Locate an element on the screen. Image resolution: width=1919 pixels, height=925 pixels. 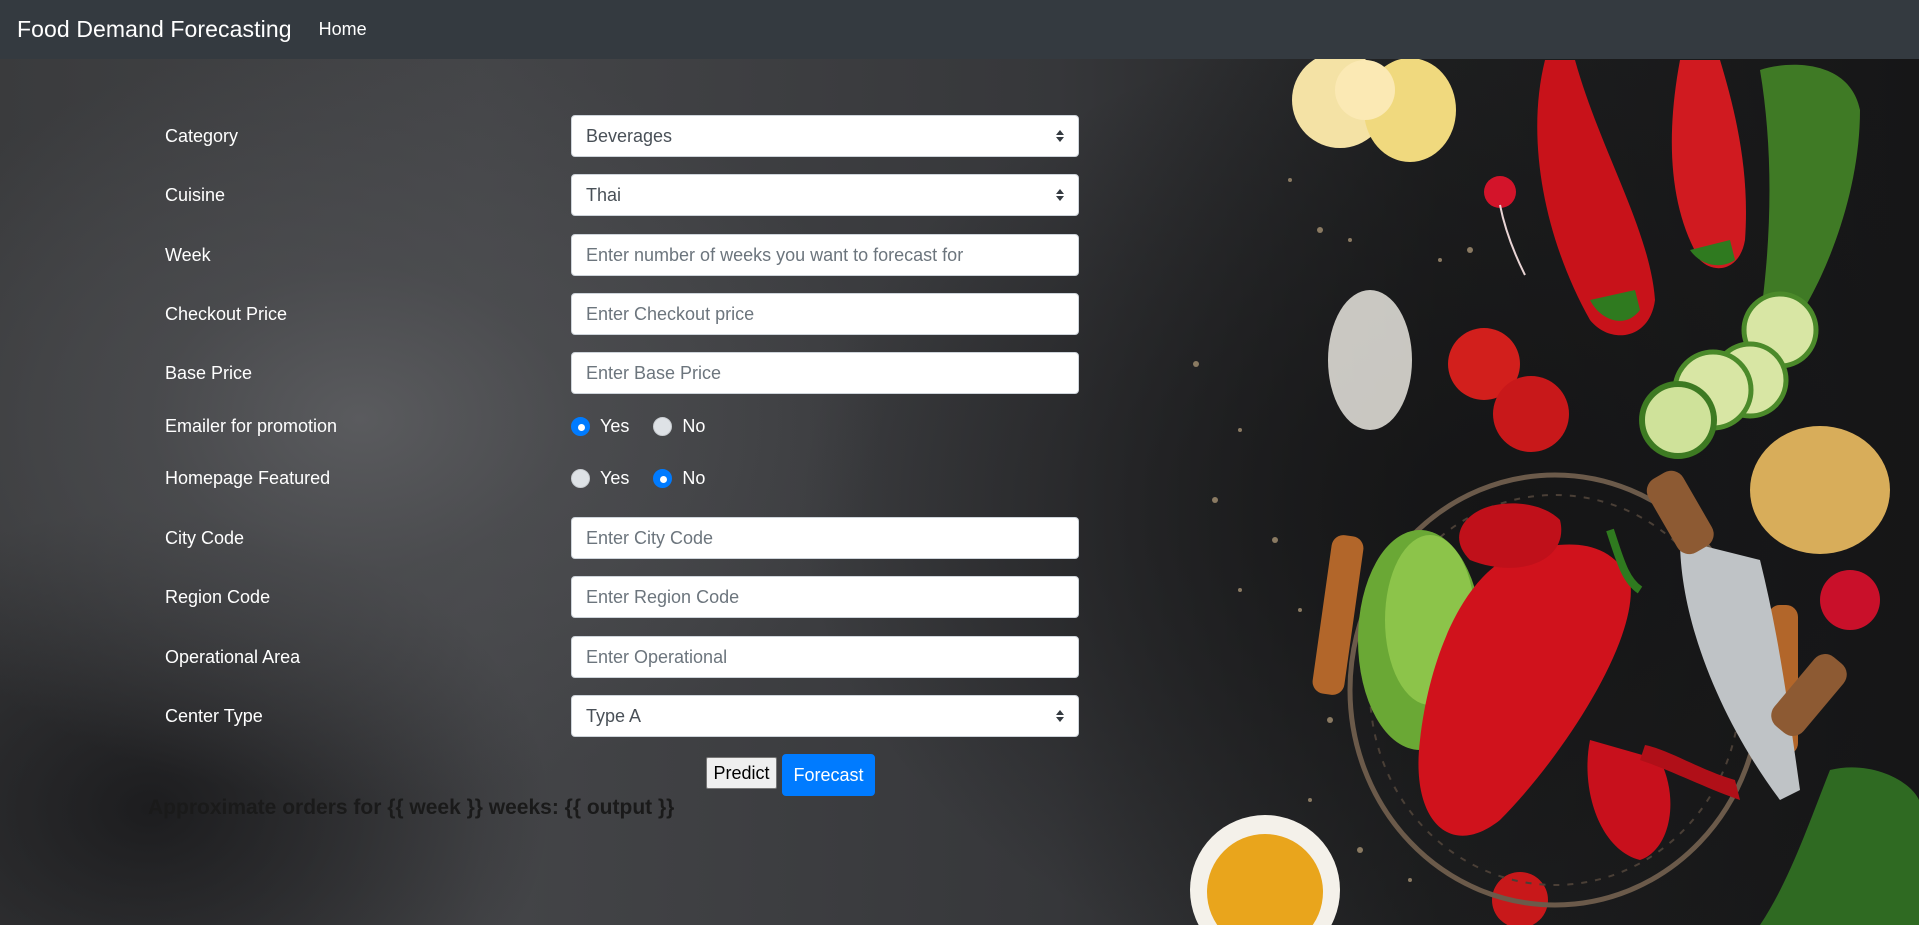
operational-area-label: Operational Area is located at coordinates (233, 656).